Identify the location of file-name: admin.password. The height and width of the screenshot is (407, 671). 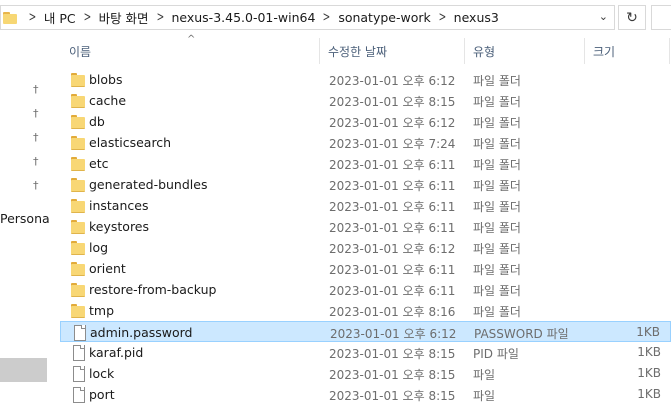
(141, 332).